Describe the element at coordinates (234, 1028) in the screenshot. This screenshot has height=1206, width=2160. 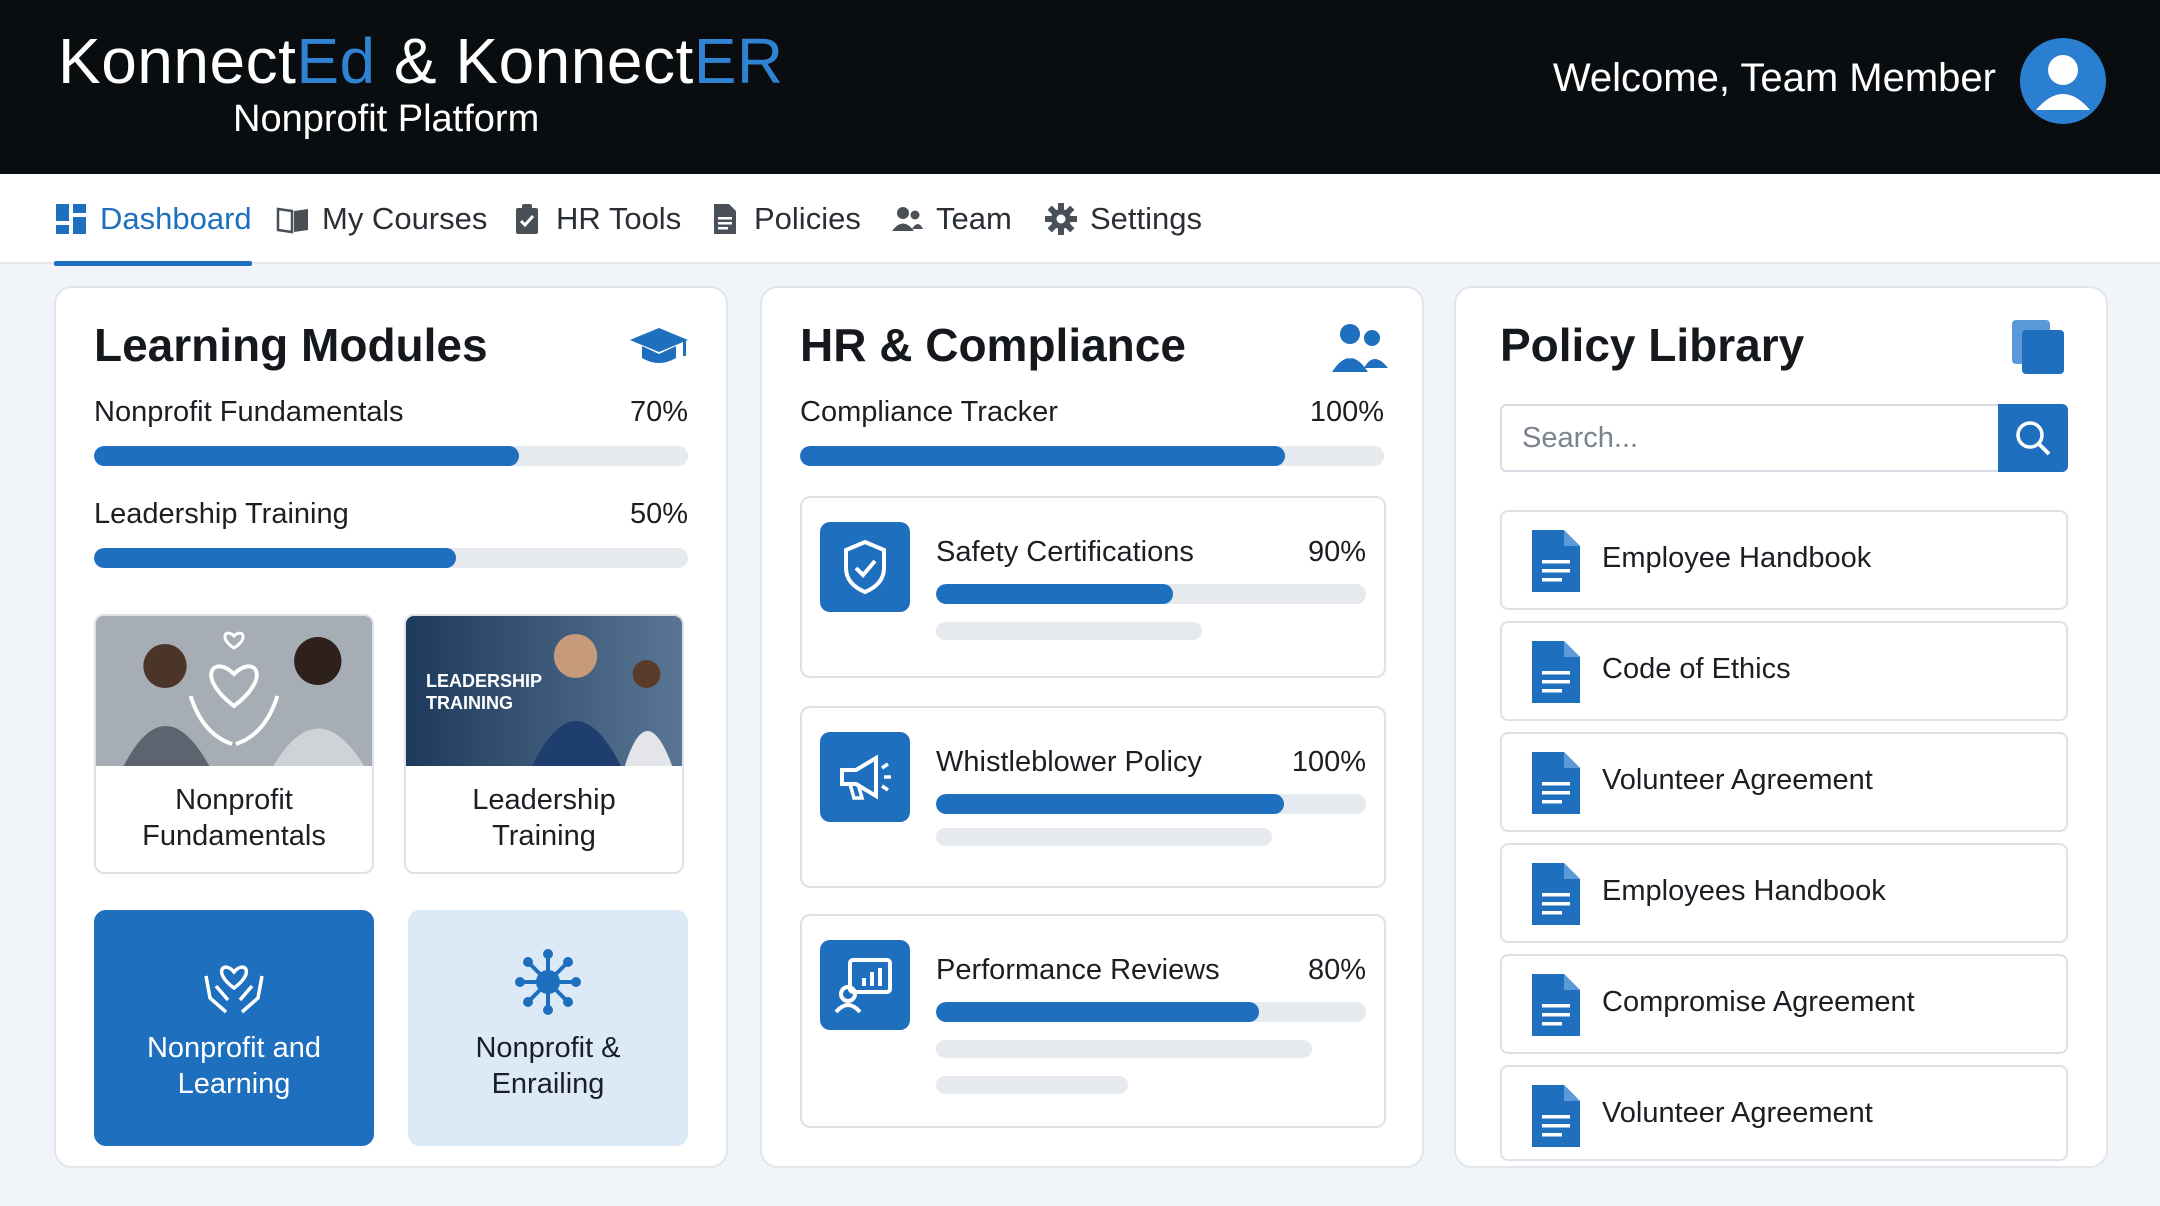
I see `tile-nonprofit-and-learning: Nonprofit and Learning` at that location.